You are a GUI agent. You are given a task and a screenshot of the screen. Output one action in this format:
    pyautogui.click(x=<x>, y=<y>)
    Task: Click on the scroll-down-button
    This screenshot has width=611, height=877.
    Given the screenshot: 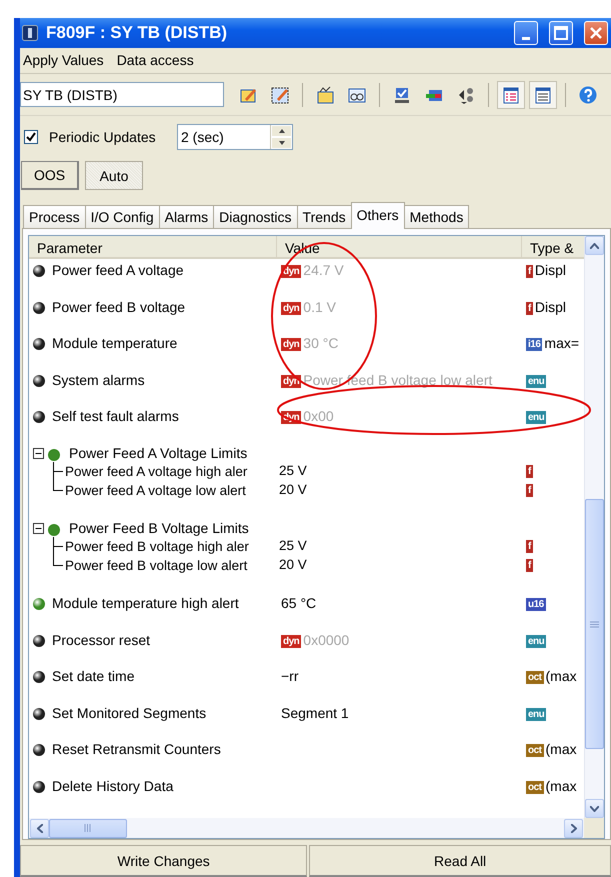 What is the action you would take?
    pyautogui.click(x=594, y=808)
    